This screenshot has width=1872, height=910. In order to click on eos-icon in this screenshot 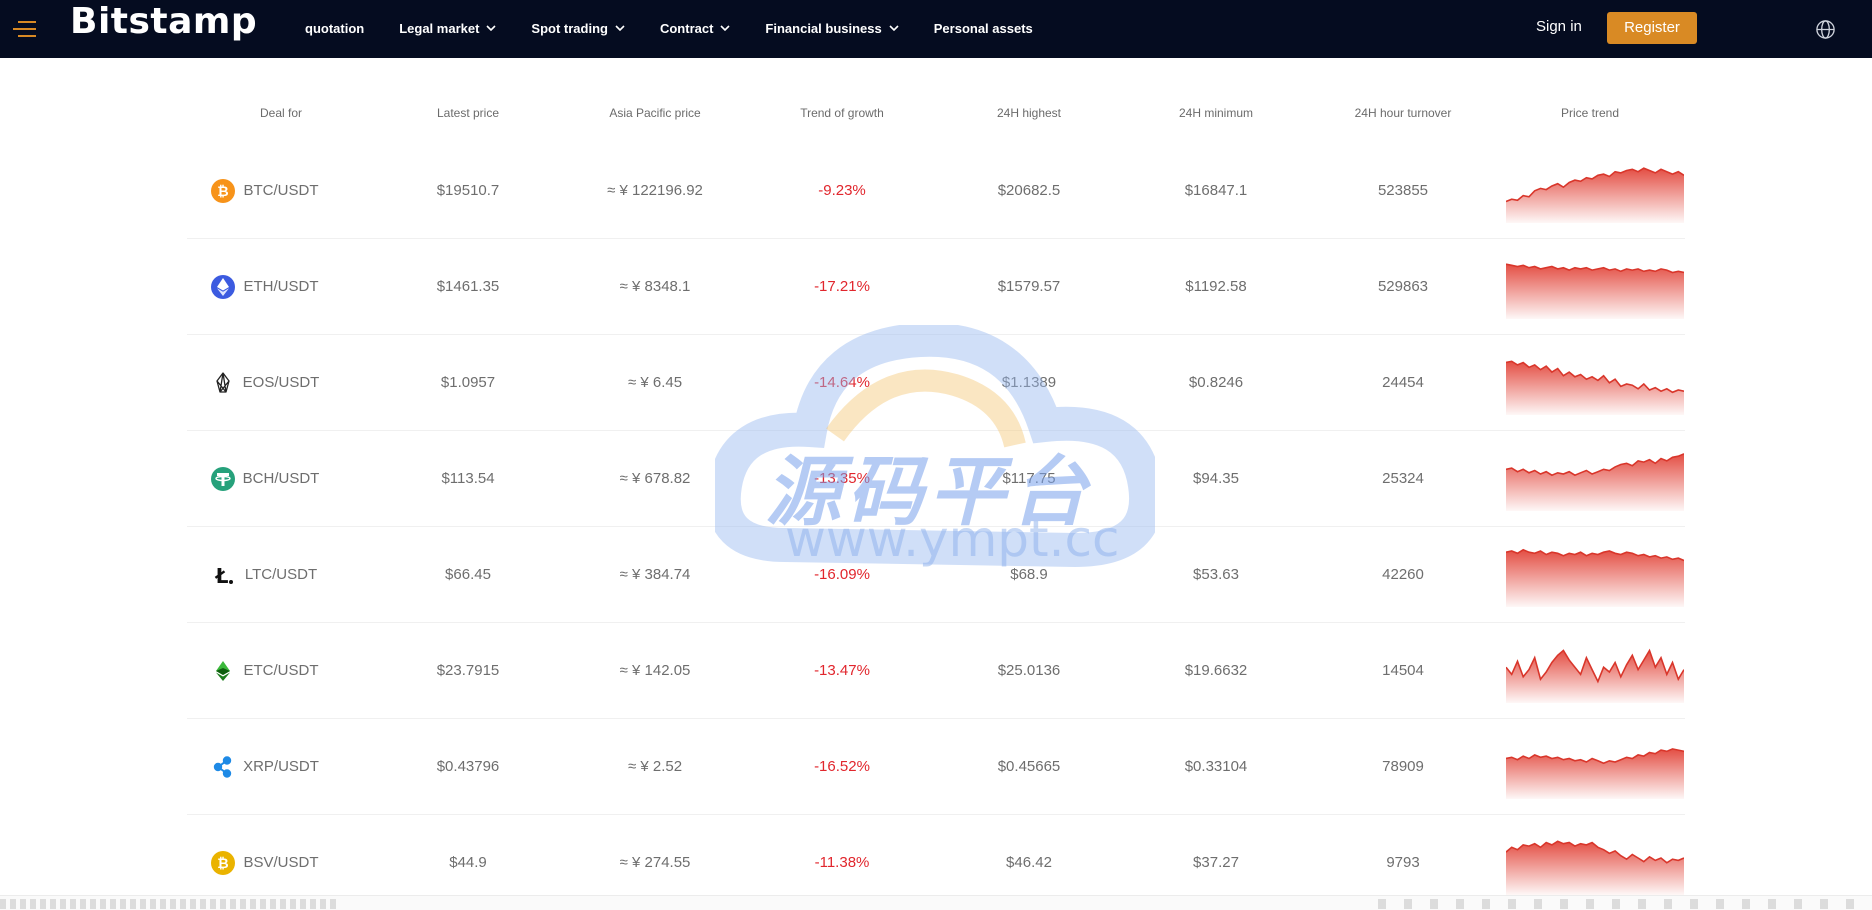, I will do `click(223, 382)`.